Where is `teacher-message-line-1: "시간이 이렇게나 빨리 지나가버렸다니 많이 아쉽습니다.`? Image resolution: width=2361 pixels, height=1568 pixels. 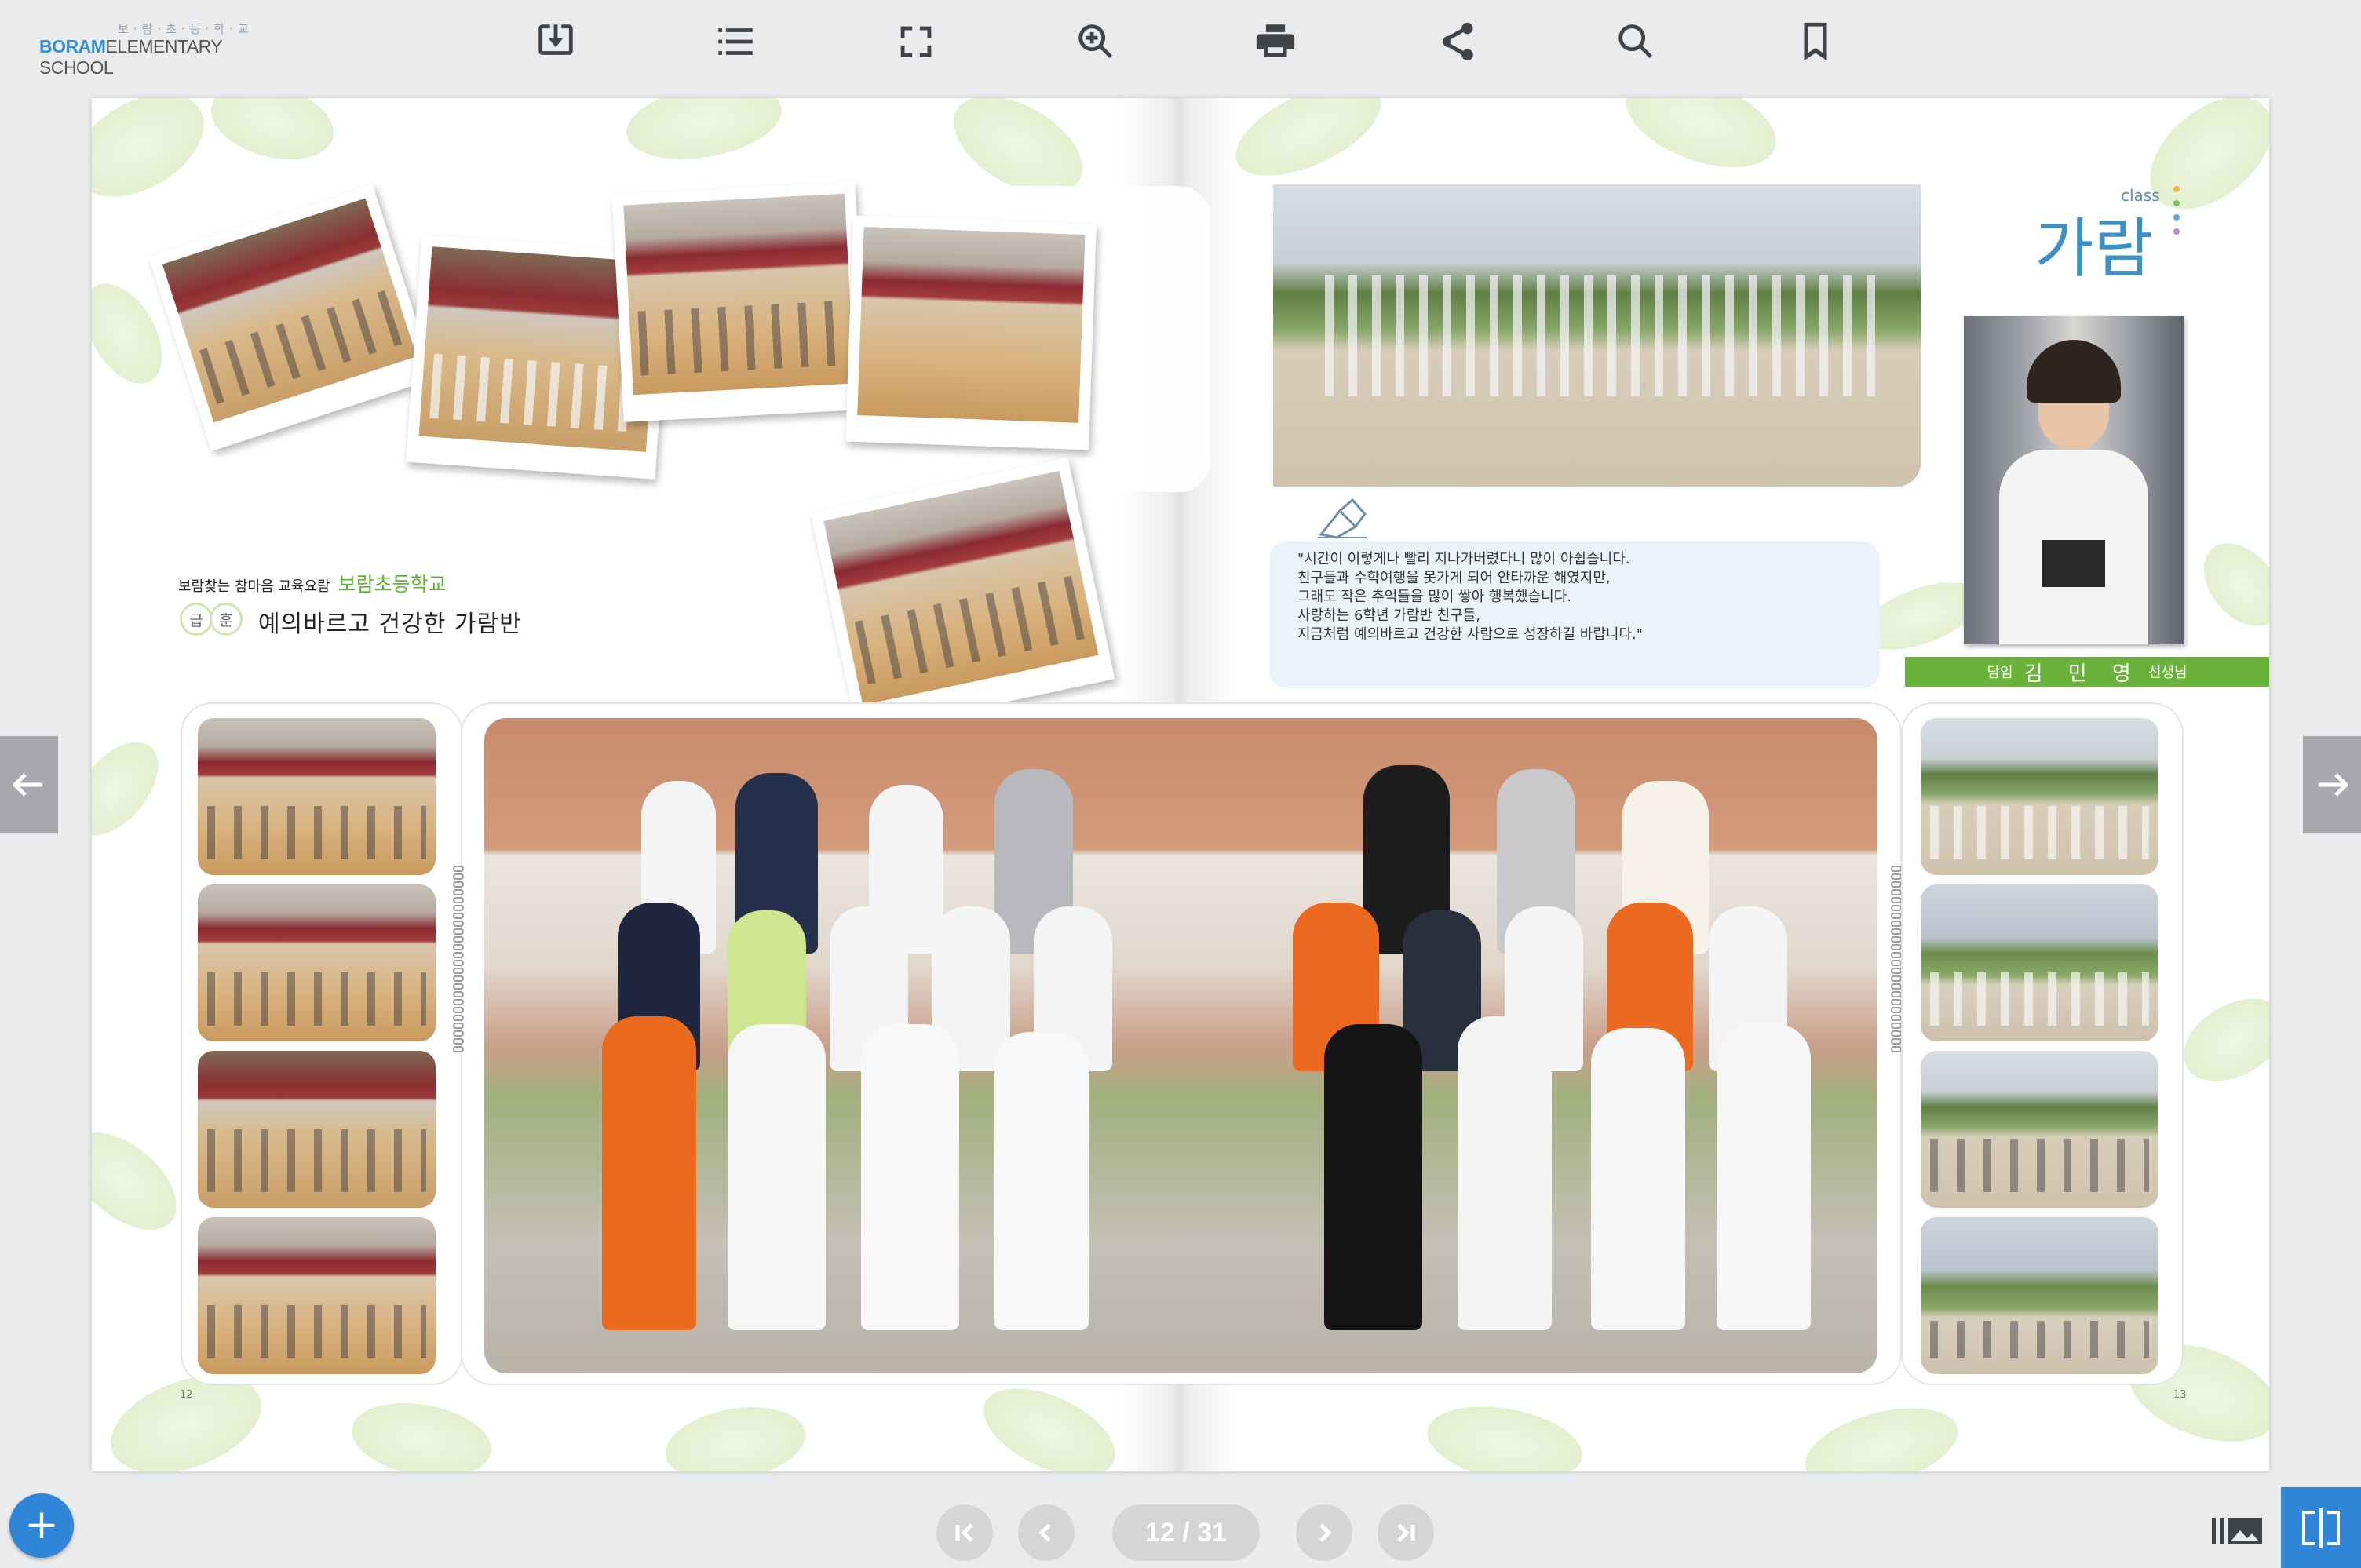
teacher-message-line-1: "시간이 이렇게나 빨리 지나가버렸다니 많이 아쉽습니다. is located at coordinates (1463, 559).